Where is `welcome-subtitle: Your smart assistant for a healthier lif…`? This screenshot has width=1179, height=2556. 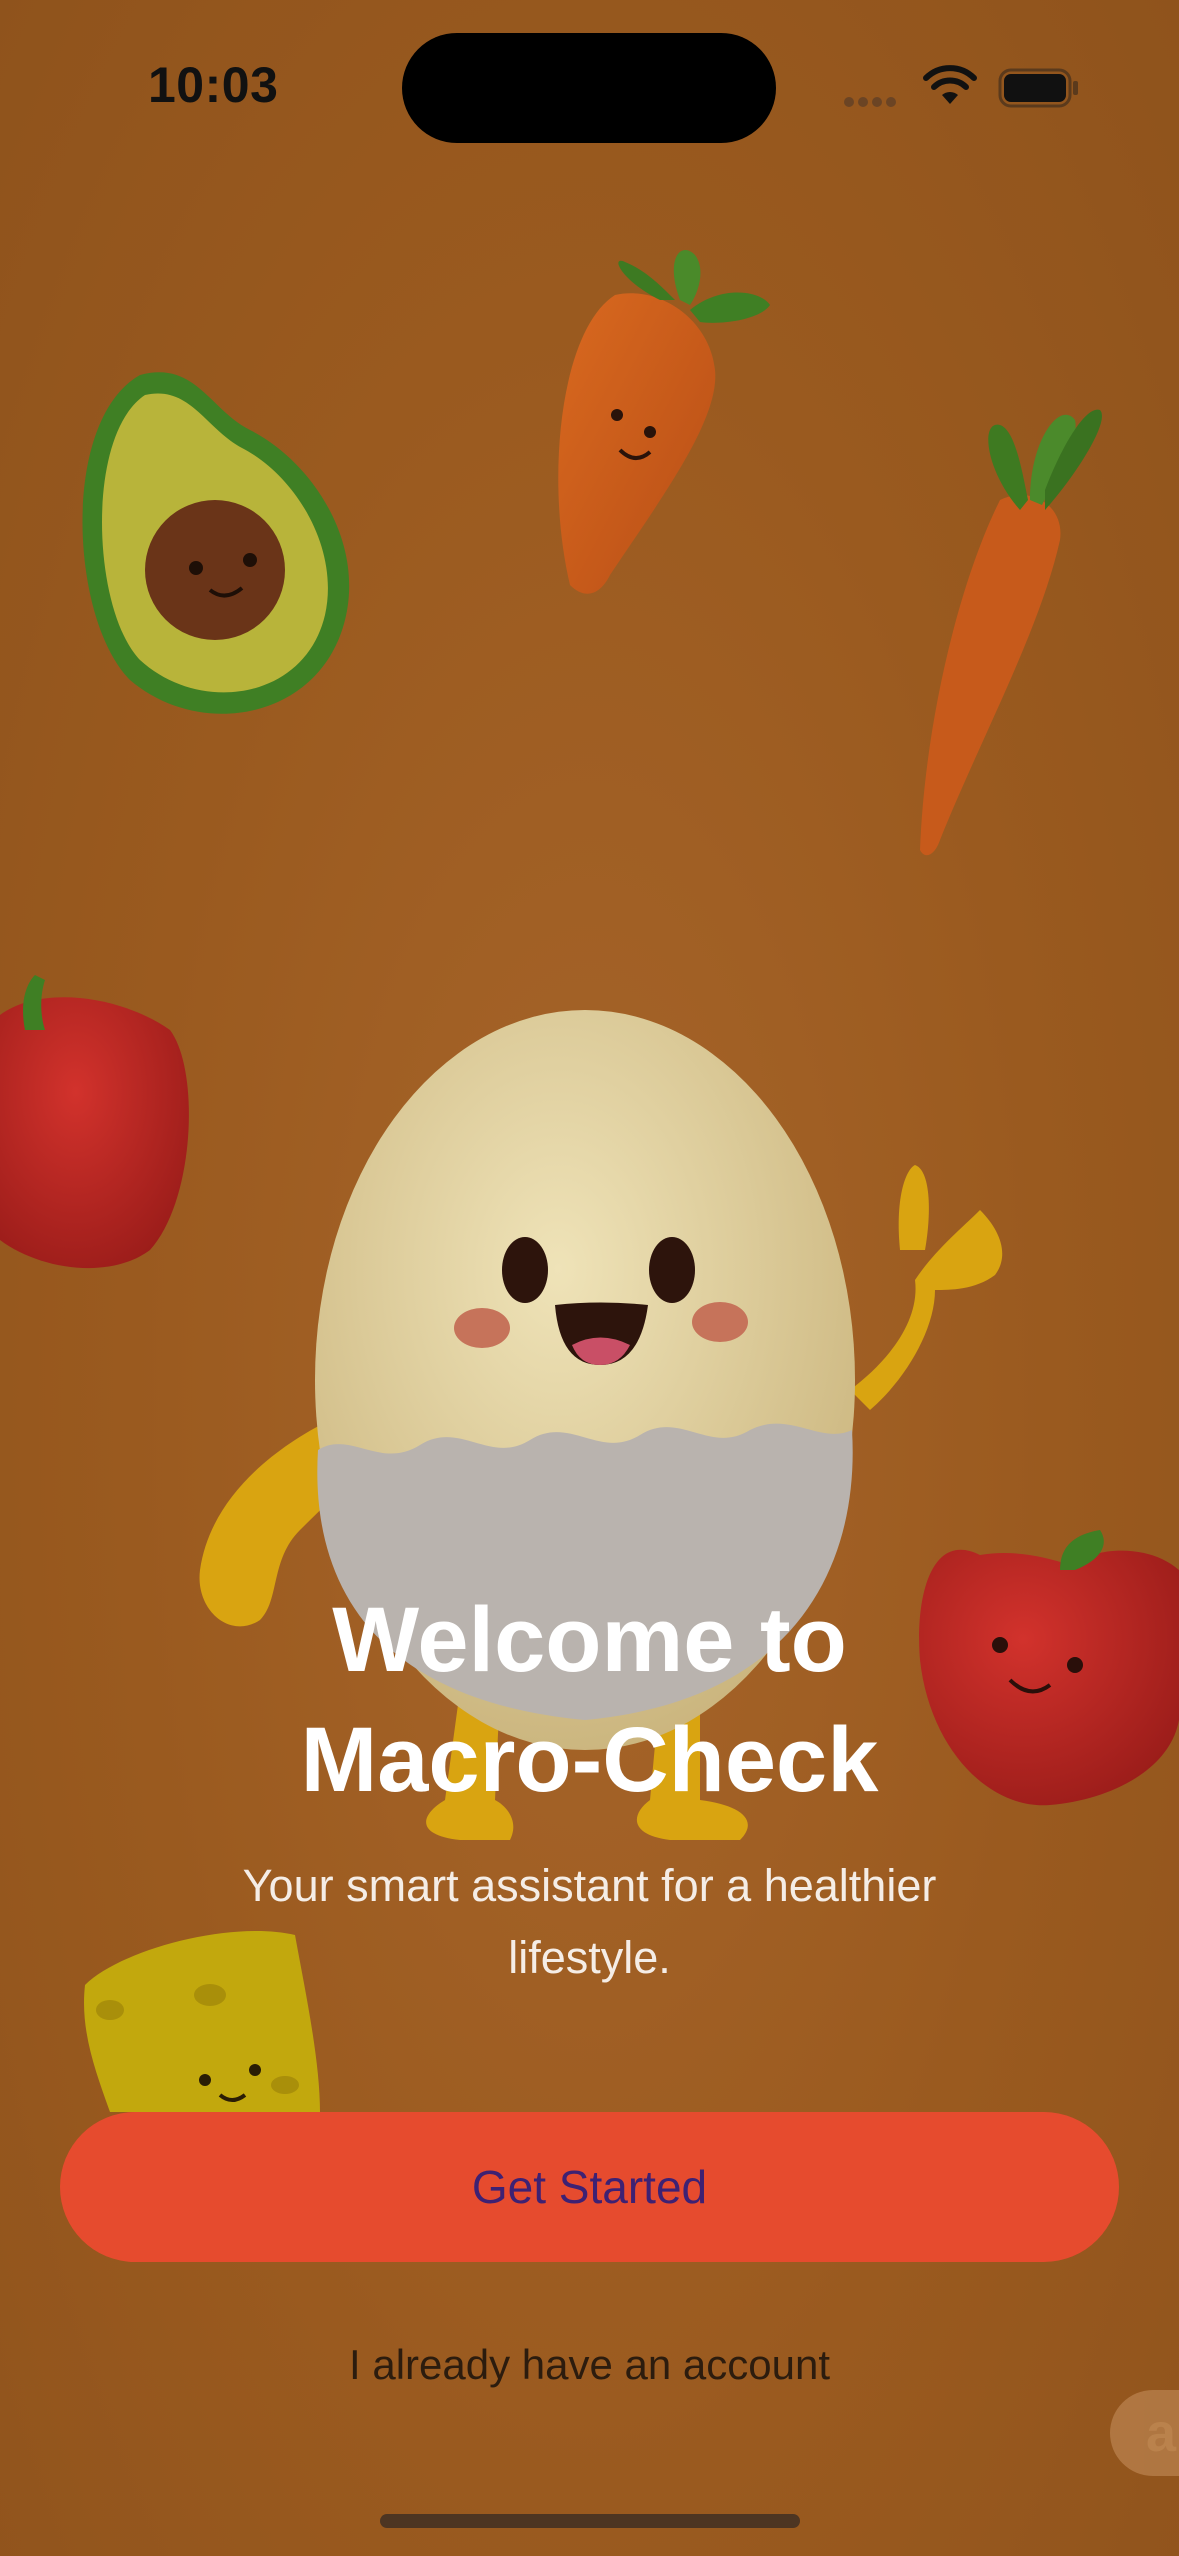 welcome-subtitle: Your smart assistant for a healthier lif… is located at coordinates (589, 1921).